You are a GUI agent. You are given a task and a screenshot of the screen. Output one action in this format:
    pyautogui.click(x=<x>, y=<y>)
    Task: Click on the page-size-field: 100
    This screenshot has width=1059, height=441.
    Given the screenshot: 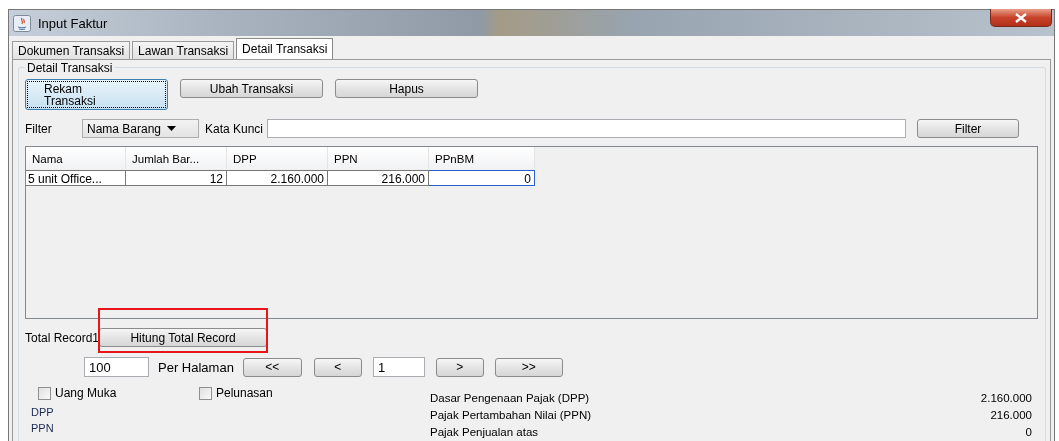 What is the action you would take?
    pyautogui.click(x=116, y=367)
    